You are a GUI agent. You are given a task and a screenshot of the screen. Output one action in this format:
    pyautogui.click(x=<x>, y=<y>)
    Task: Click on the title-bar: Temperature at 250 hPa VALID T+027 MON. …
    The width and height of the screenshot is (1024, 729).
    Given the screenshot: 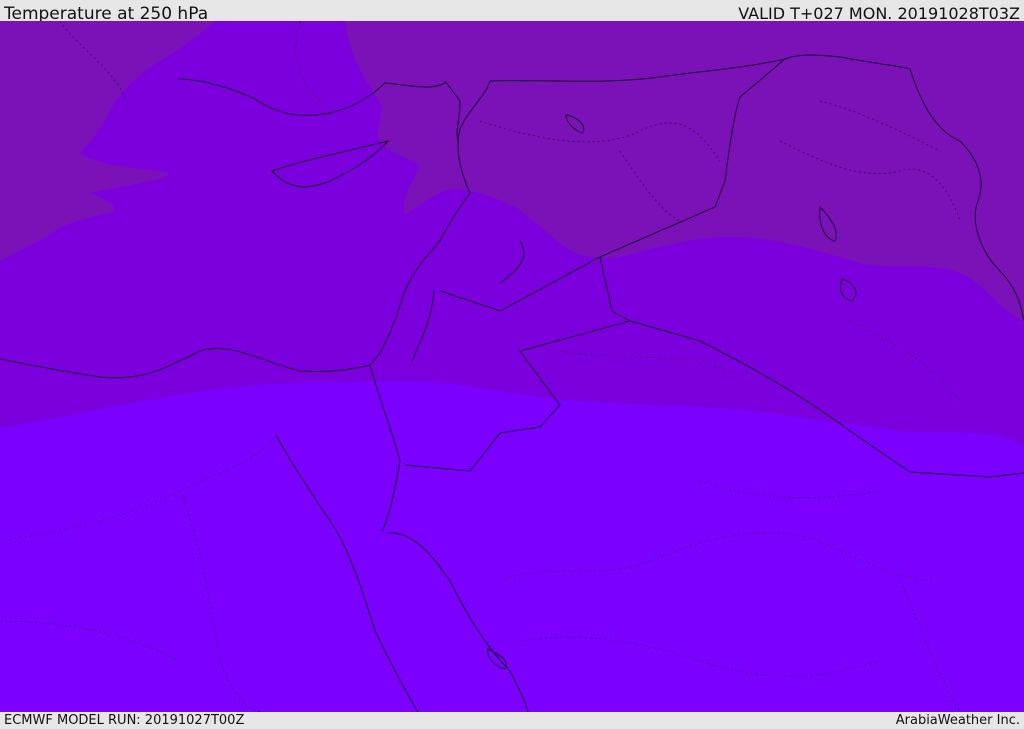 What is the action you would take?
    pyautogui.click(x=512, y=12)
    